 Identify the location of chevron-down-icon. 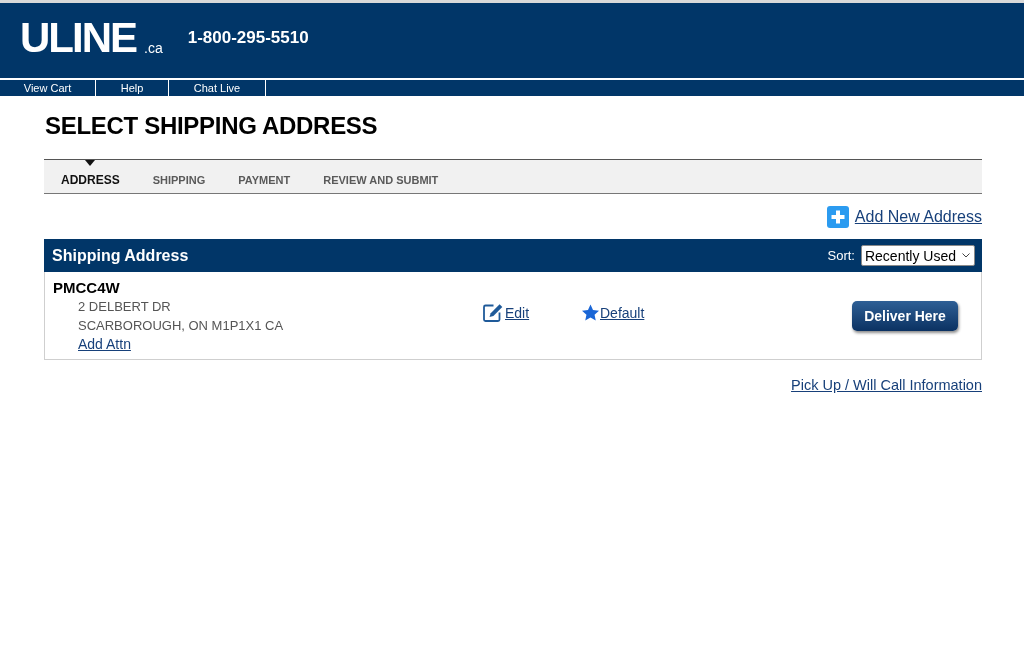
(966, 255).